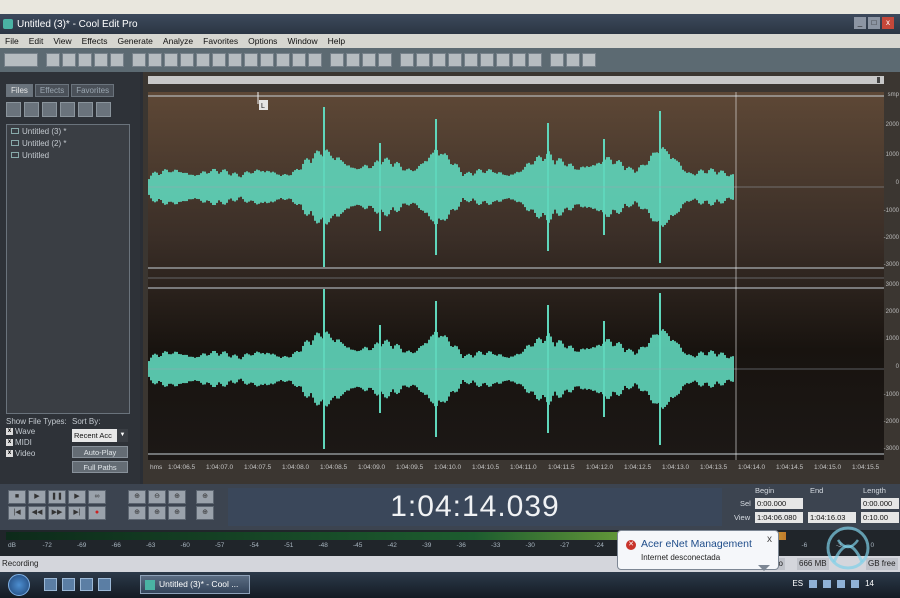 This screenshot has width=900, height=598. I want to click on close-button: x, so click(888, 23).